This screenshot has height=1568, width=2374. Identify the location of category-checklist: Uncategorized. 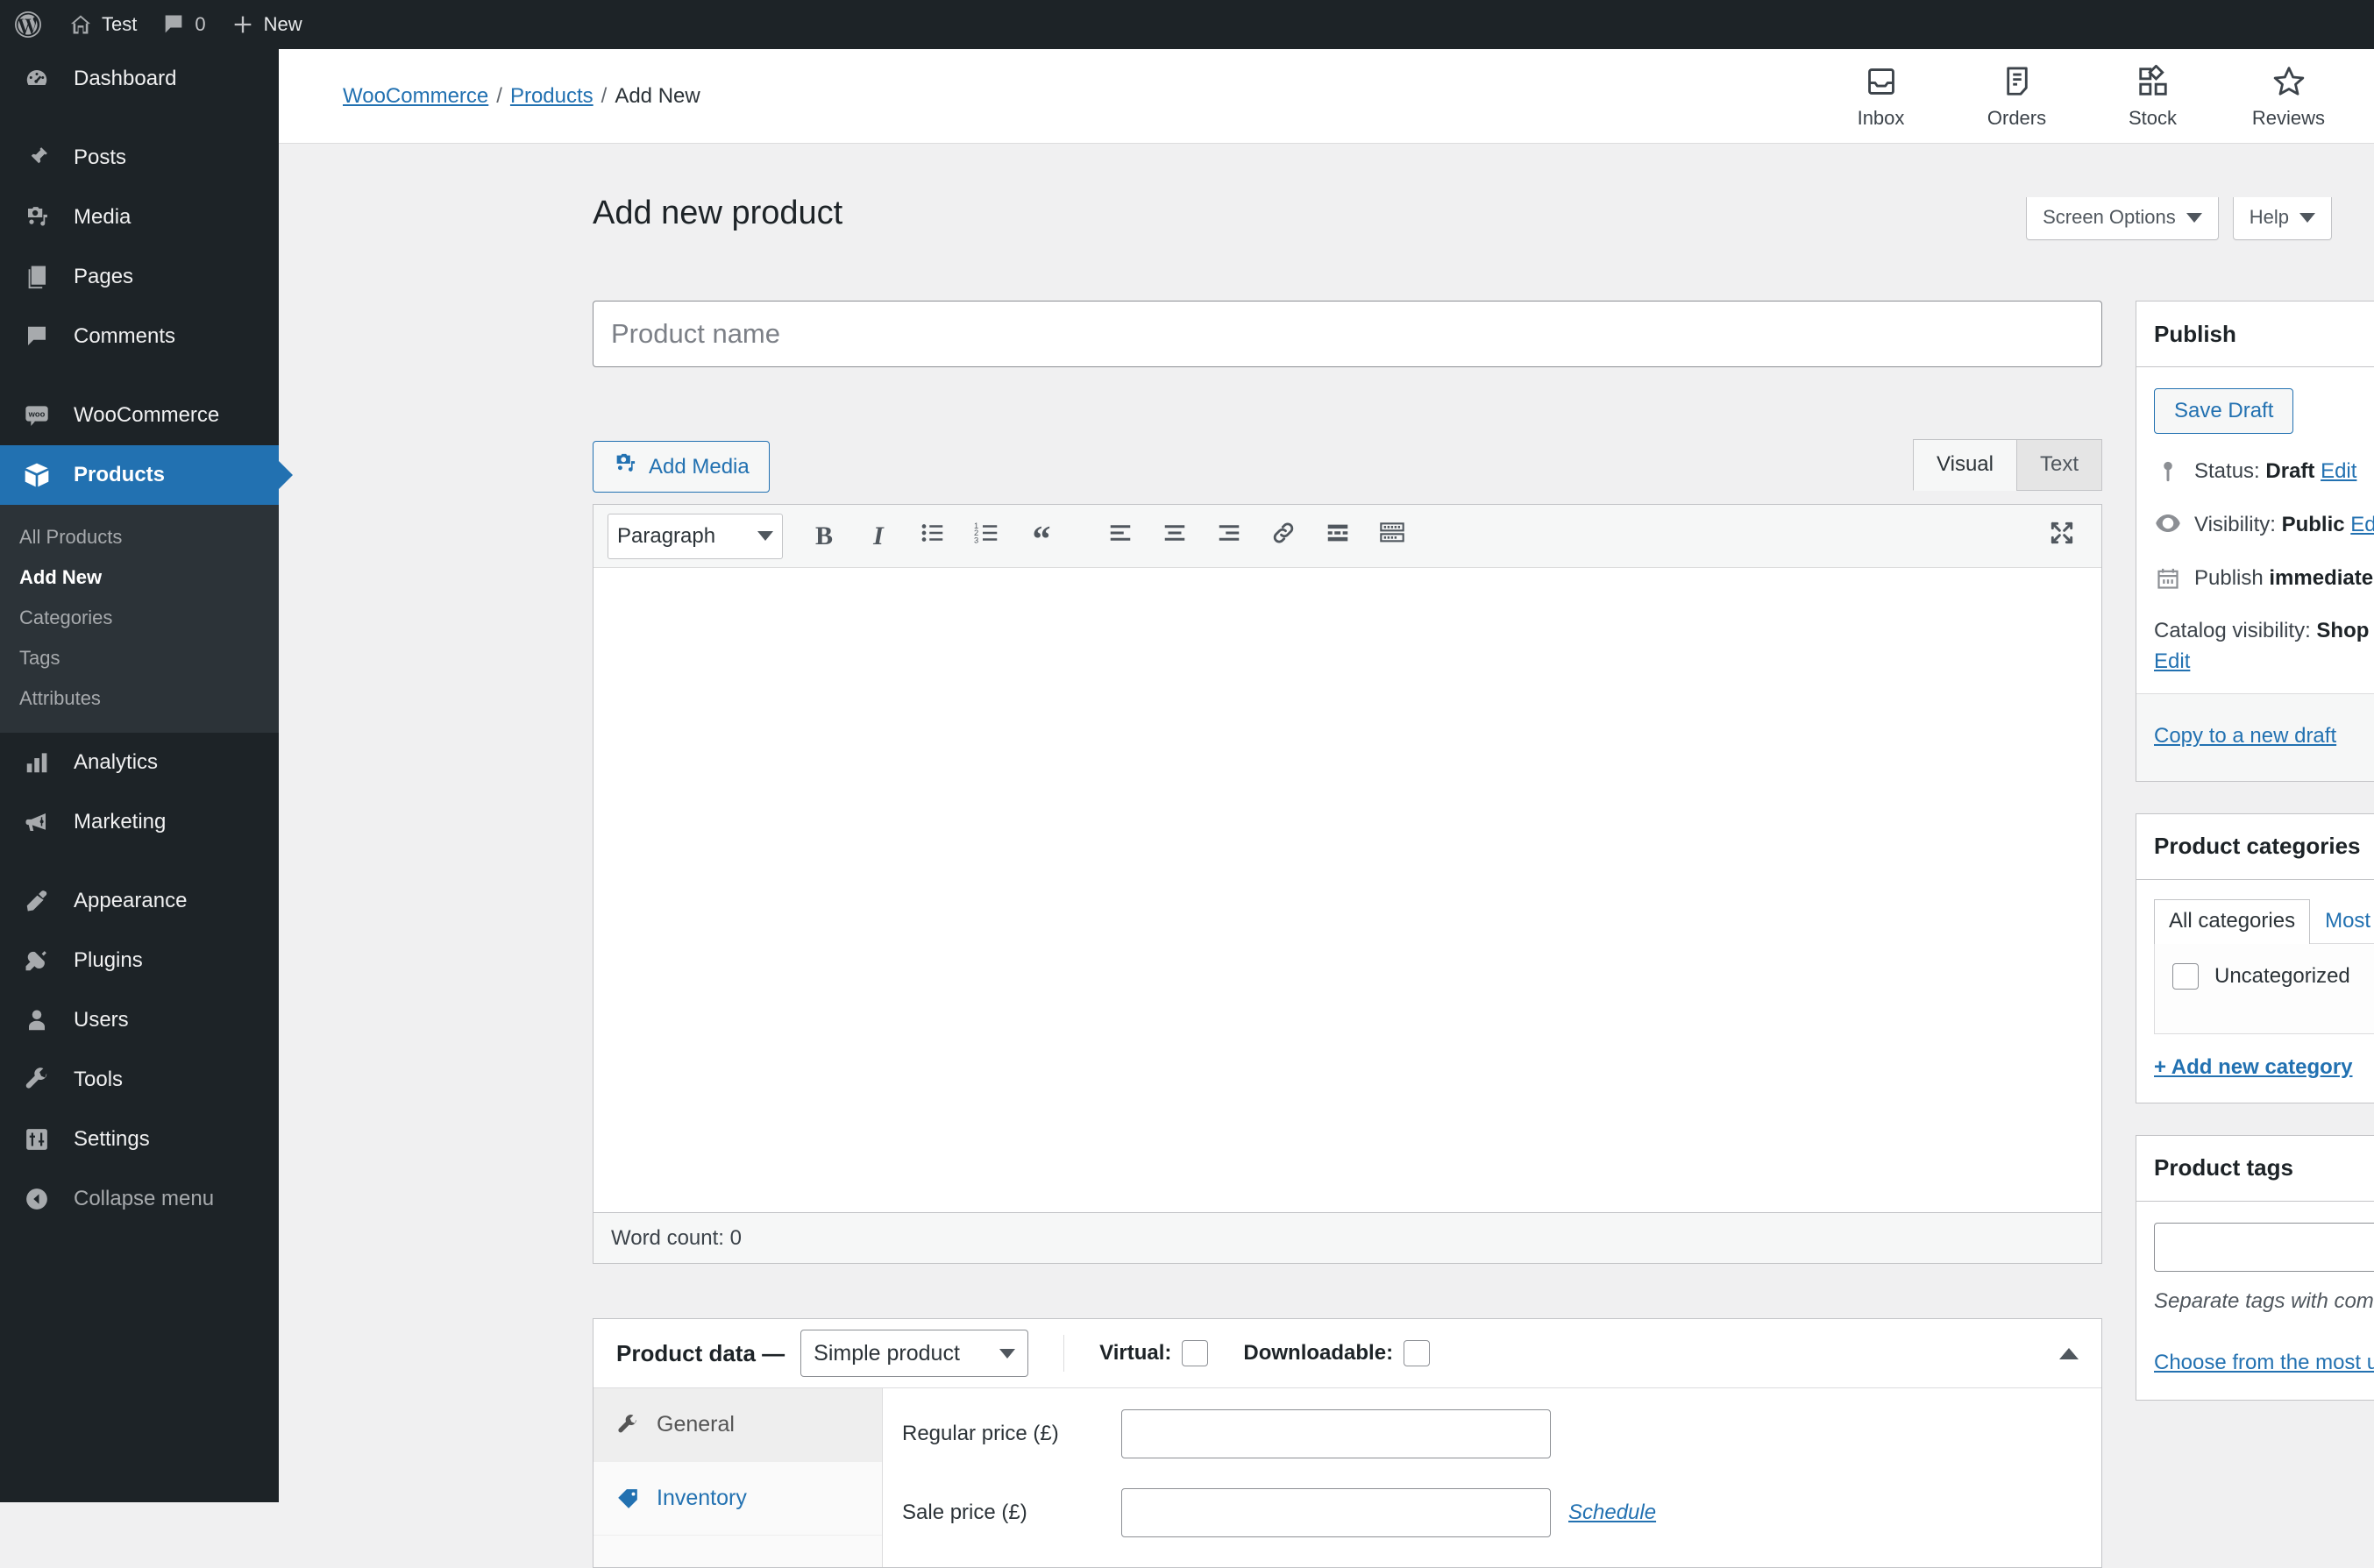
(2264, 988).